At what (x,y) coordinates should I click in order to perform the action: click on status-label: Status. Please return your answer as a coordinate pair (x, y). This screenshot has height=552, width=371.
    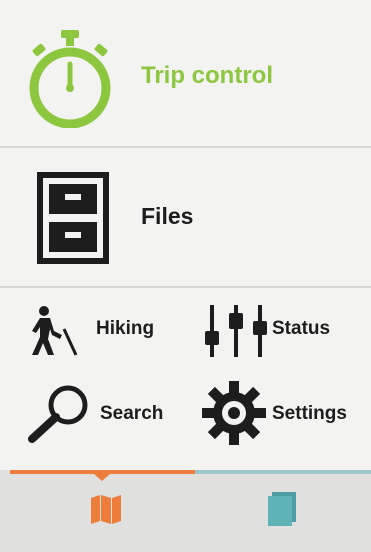
    Looking at the image, I should click on (301, 328).